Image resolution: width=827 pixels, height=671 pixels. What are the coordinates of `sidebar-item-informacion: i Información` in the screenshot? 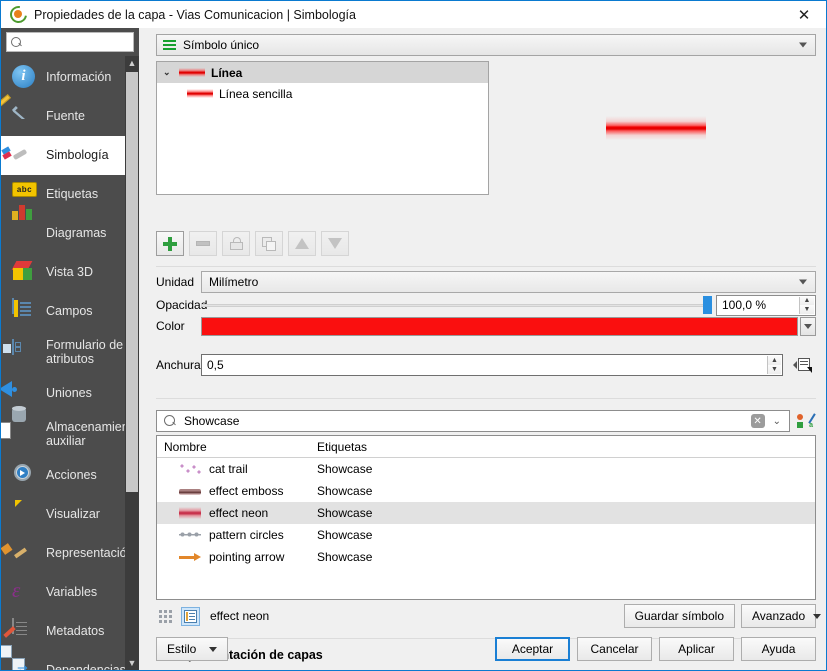 It's located at (70, 77).